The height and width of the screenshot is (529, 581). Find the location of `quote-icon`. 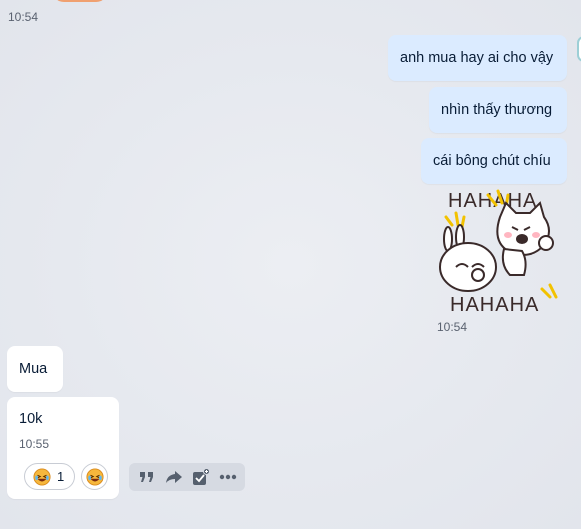

quote-icon is located at coordinates (146, 477).